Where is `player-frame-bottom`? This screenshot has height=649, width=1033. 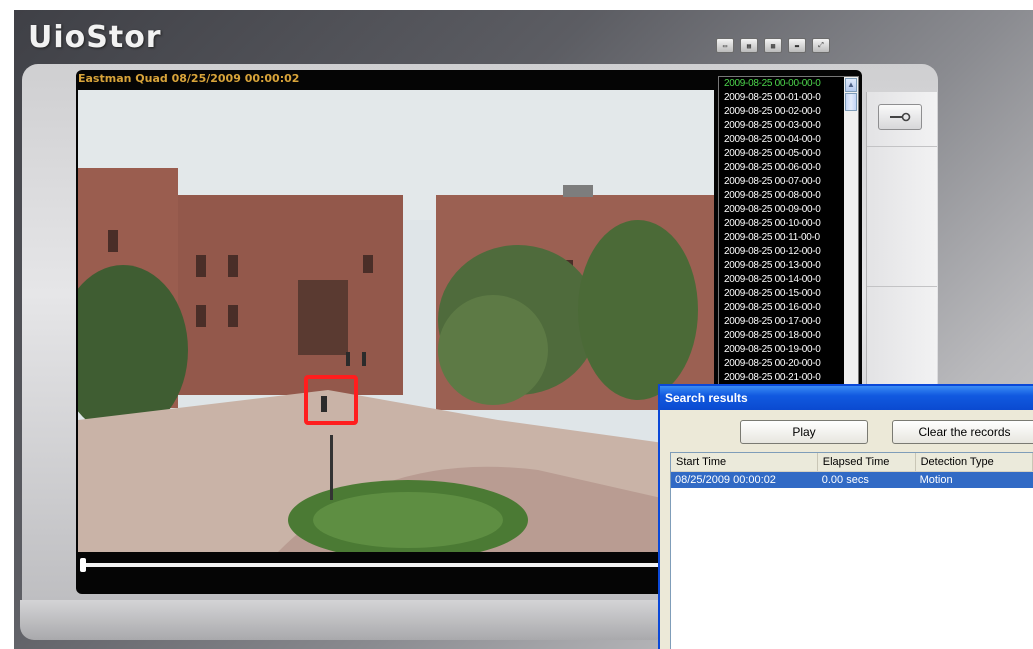
player-frame-bottom is located at coordinates (345, 620).